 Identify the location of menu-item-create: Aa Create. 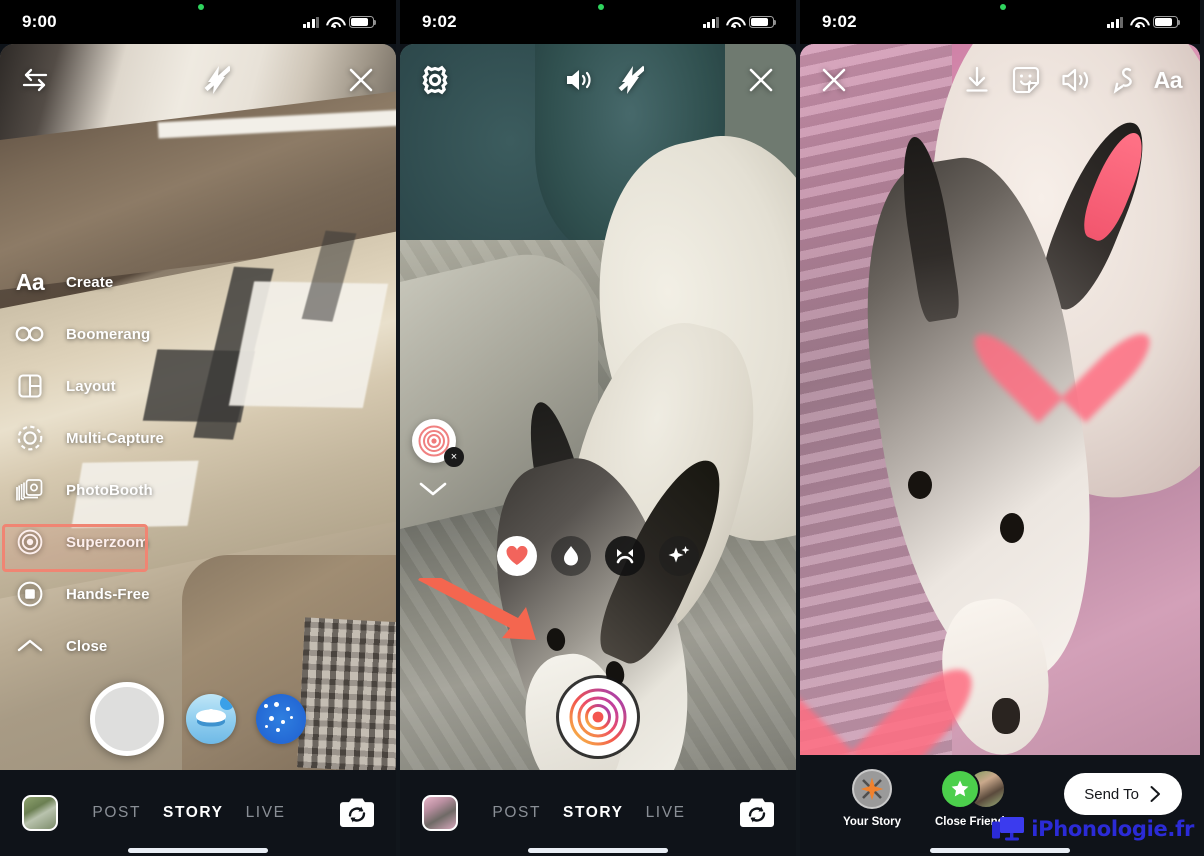
(82, 282).